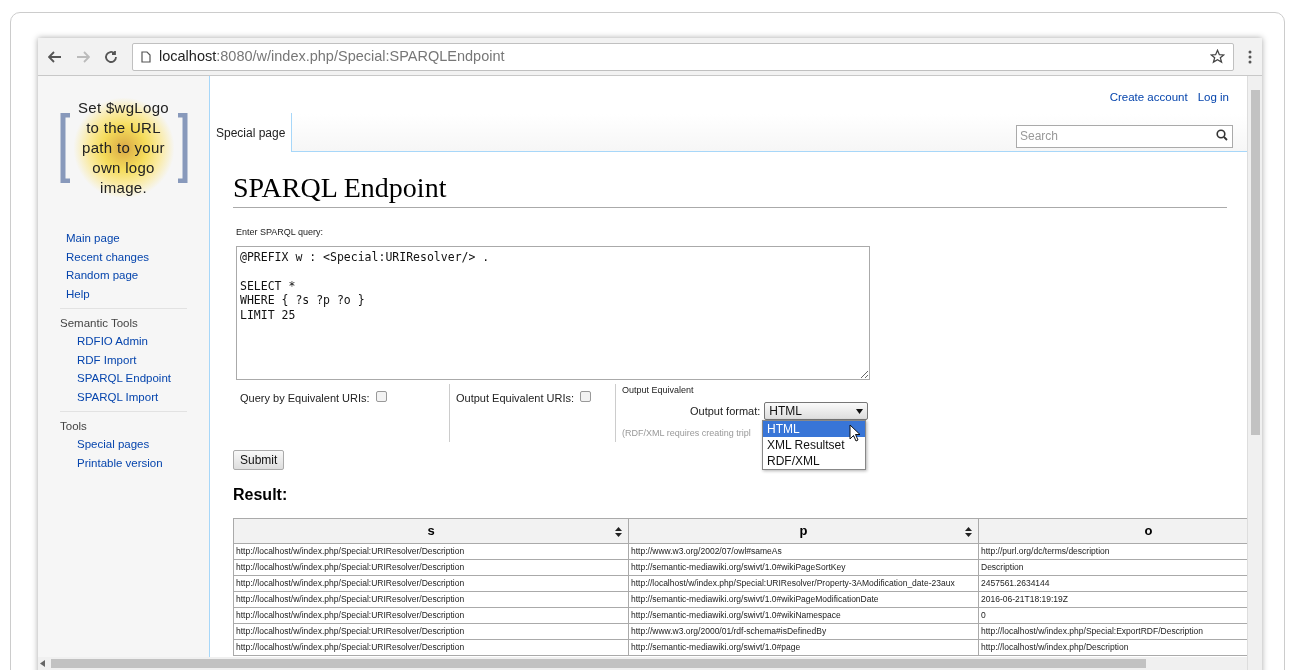 The image size is (1293, 670). Describe the element at coordinates (803, 530) in the screenshot. I see `column-header: p` at that location.